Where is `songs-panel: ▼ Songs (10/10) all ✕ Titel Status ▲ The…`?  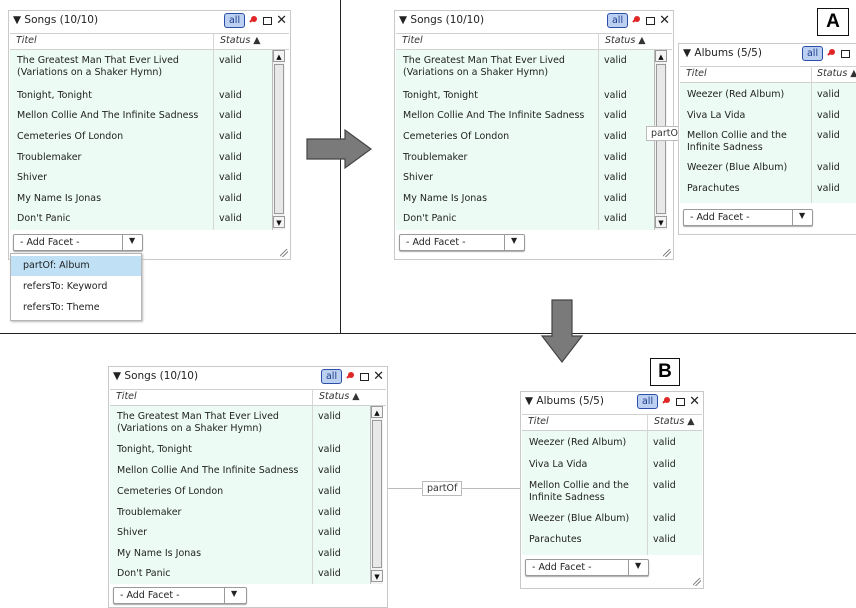
songs-panel: ▼ Songs (10/10) all ✕ Titel Status ▲ The… is located at coordinates (534, 135).